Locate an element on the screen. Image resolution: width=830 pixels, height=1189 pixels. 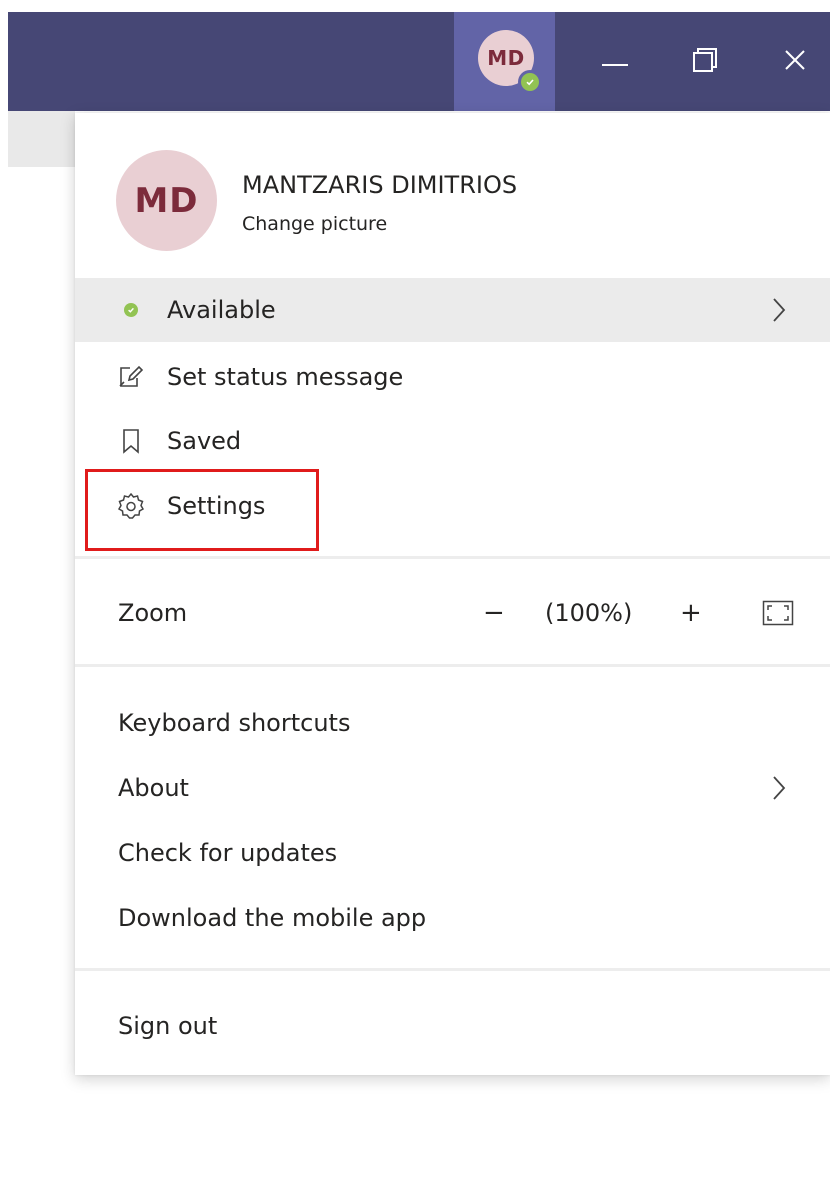
restore-icon is located at coordinates (705, 62).